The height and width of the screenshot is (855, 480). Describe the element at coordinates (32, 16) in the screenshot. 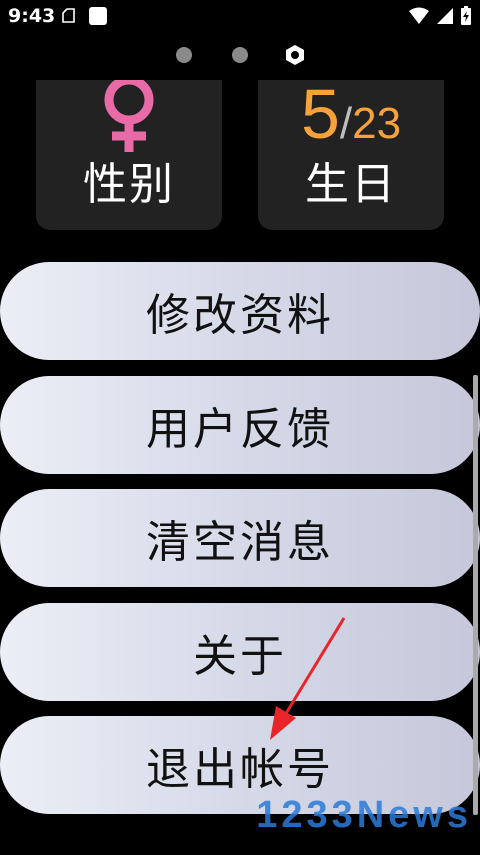

I see `status-time: 9:43` at that location.